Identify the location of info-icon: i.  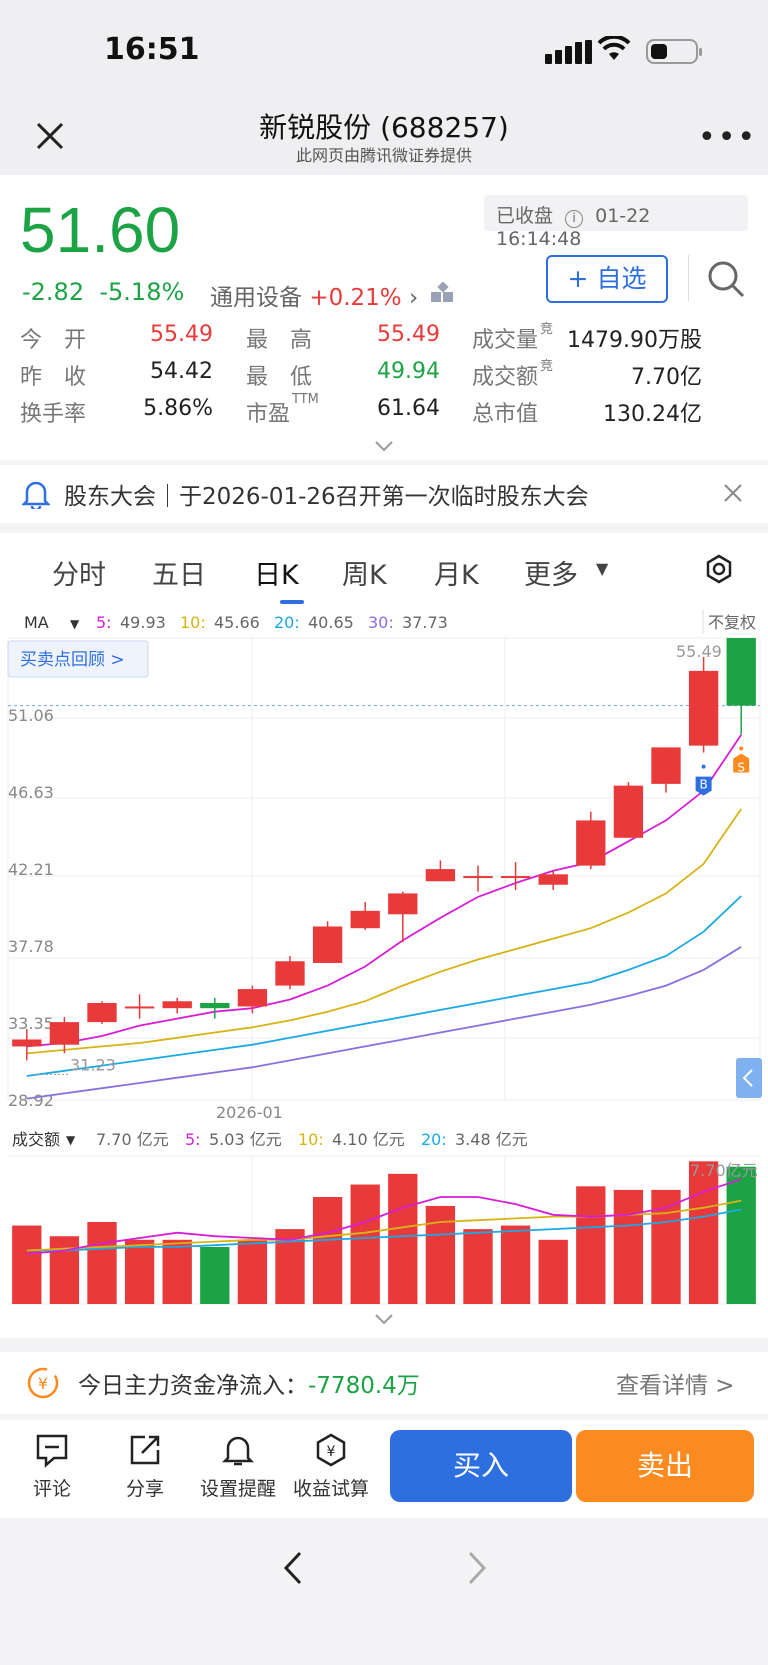
(574, 219).